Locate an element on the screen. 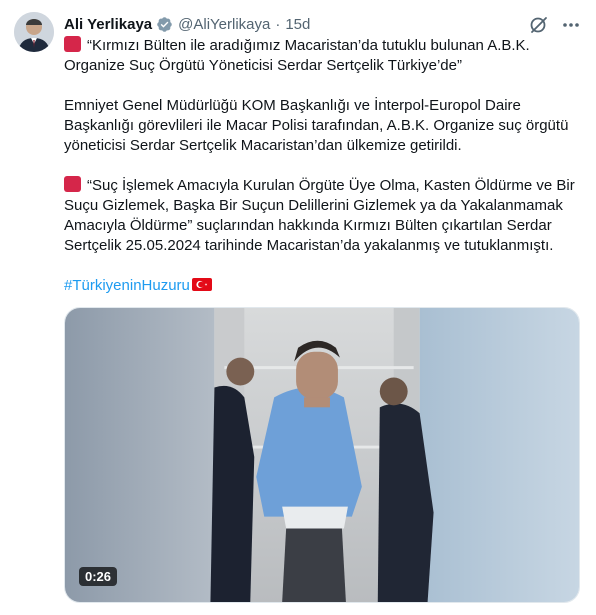  verified-badge-icon is located at coordinates (164, 24).